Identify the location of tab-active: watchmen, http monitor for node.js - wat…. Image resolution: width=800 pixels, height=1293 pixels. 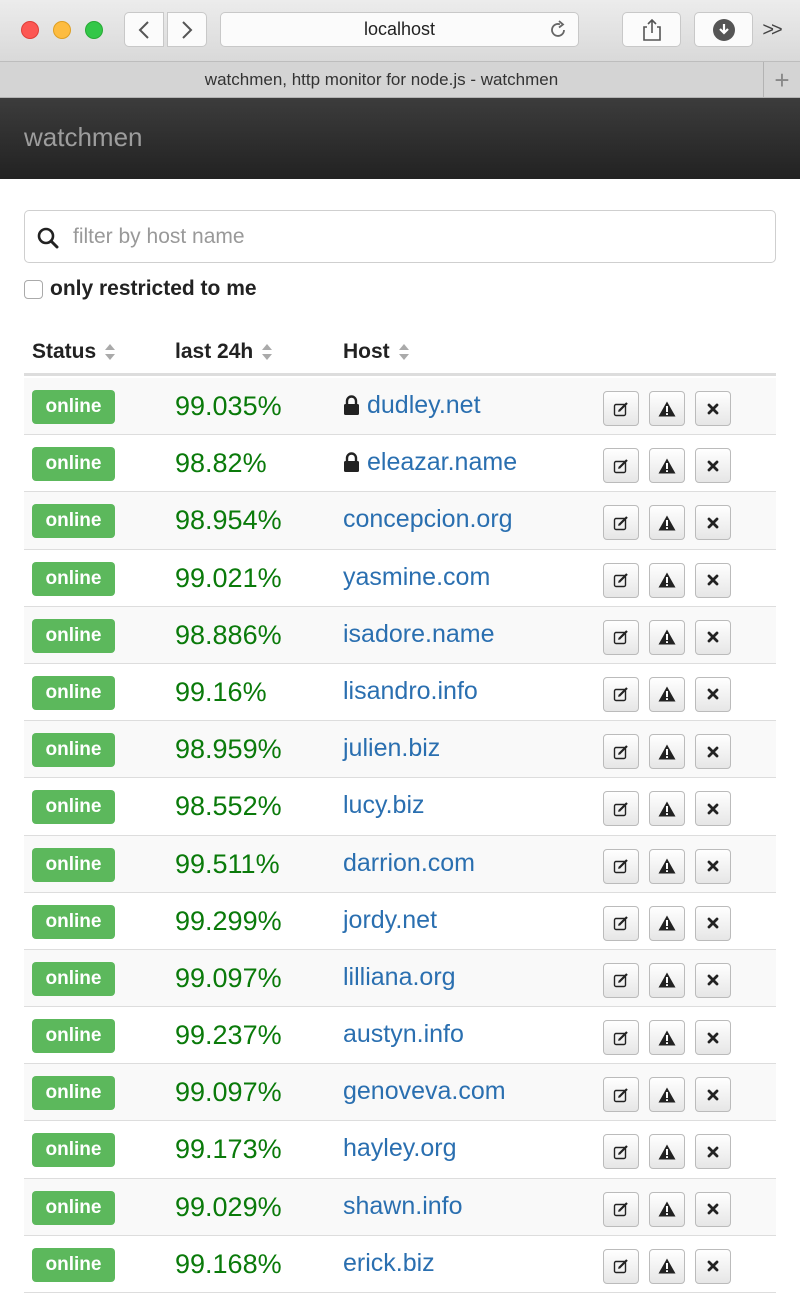
(381, 80).